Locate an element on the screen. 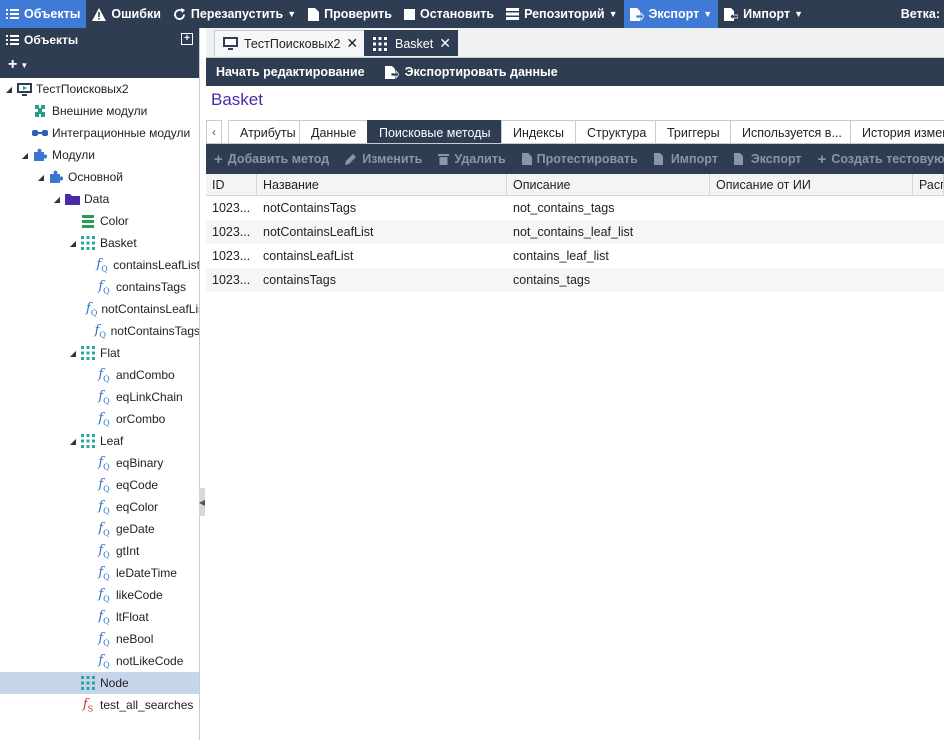 This screenshot has width=944, height=740. add-method-button: + Добавить метод is located at coordinates (271, 159).